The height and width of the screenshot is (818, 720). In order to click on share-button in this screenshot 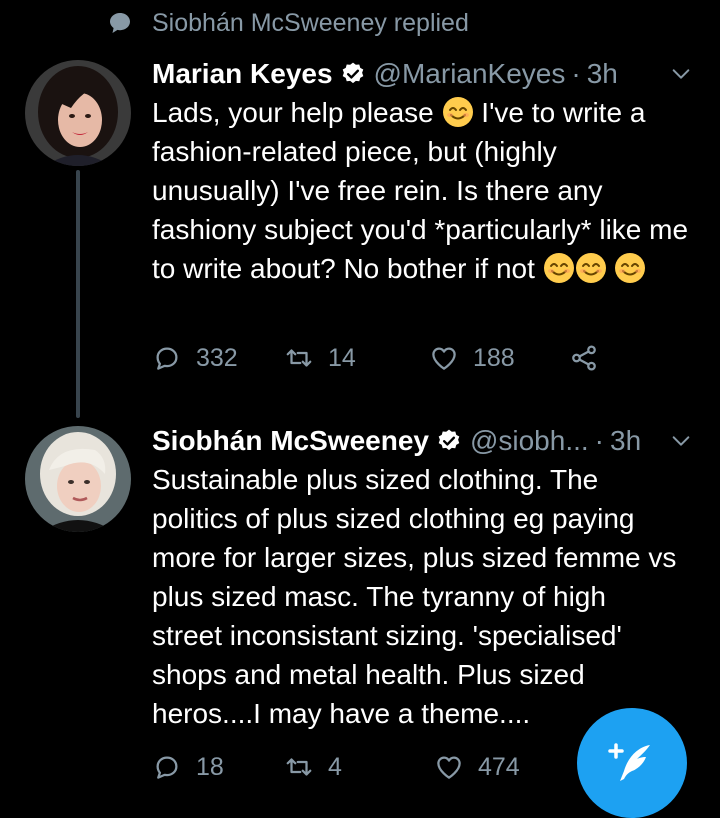, I will do `click(584, 358)`.